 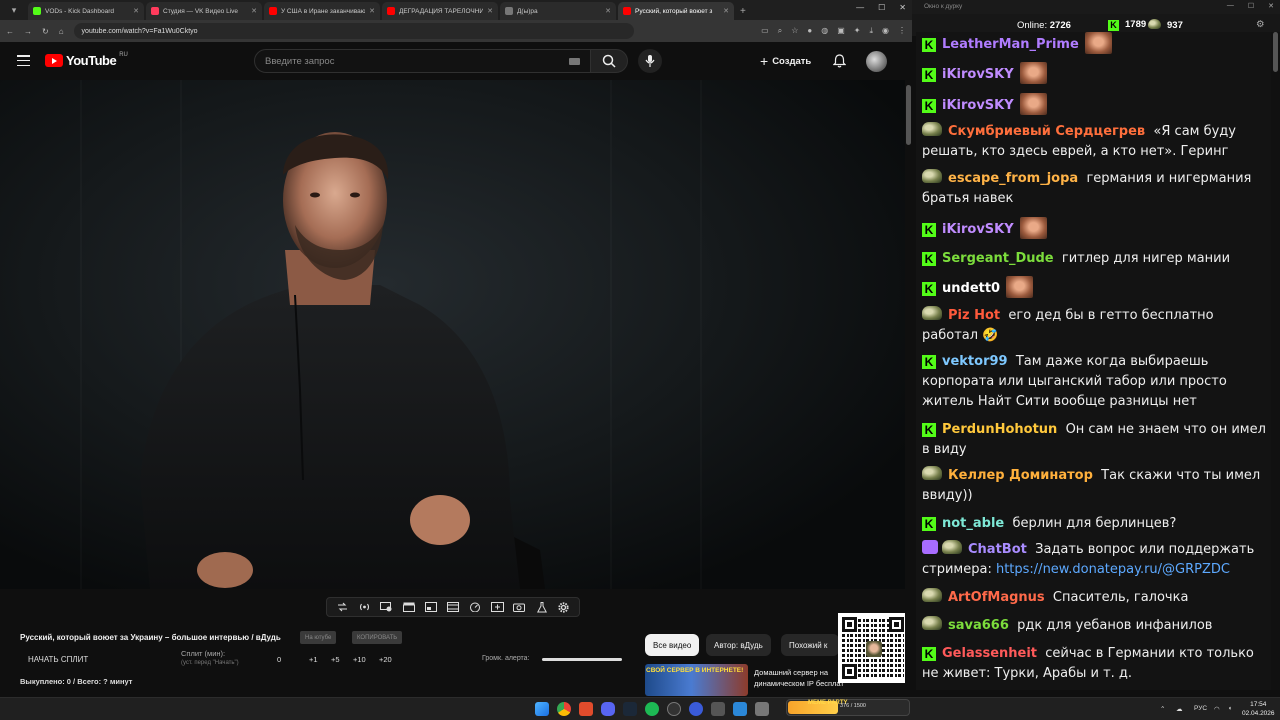 I want to click on chat-username: ArtOfMagnus, so click(x=996, y=597).